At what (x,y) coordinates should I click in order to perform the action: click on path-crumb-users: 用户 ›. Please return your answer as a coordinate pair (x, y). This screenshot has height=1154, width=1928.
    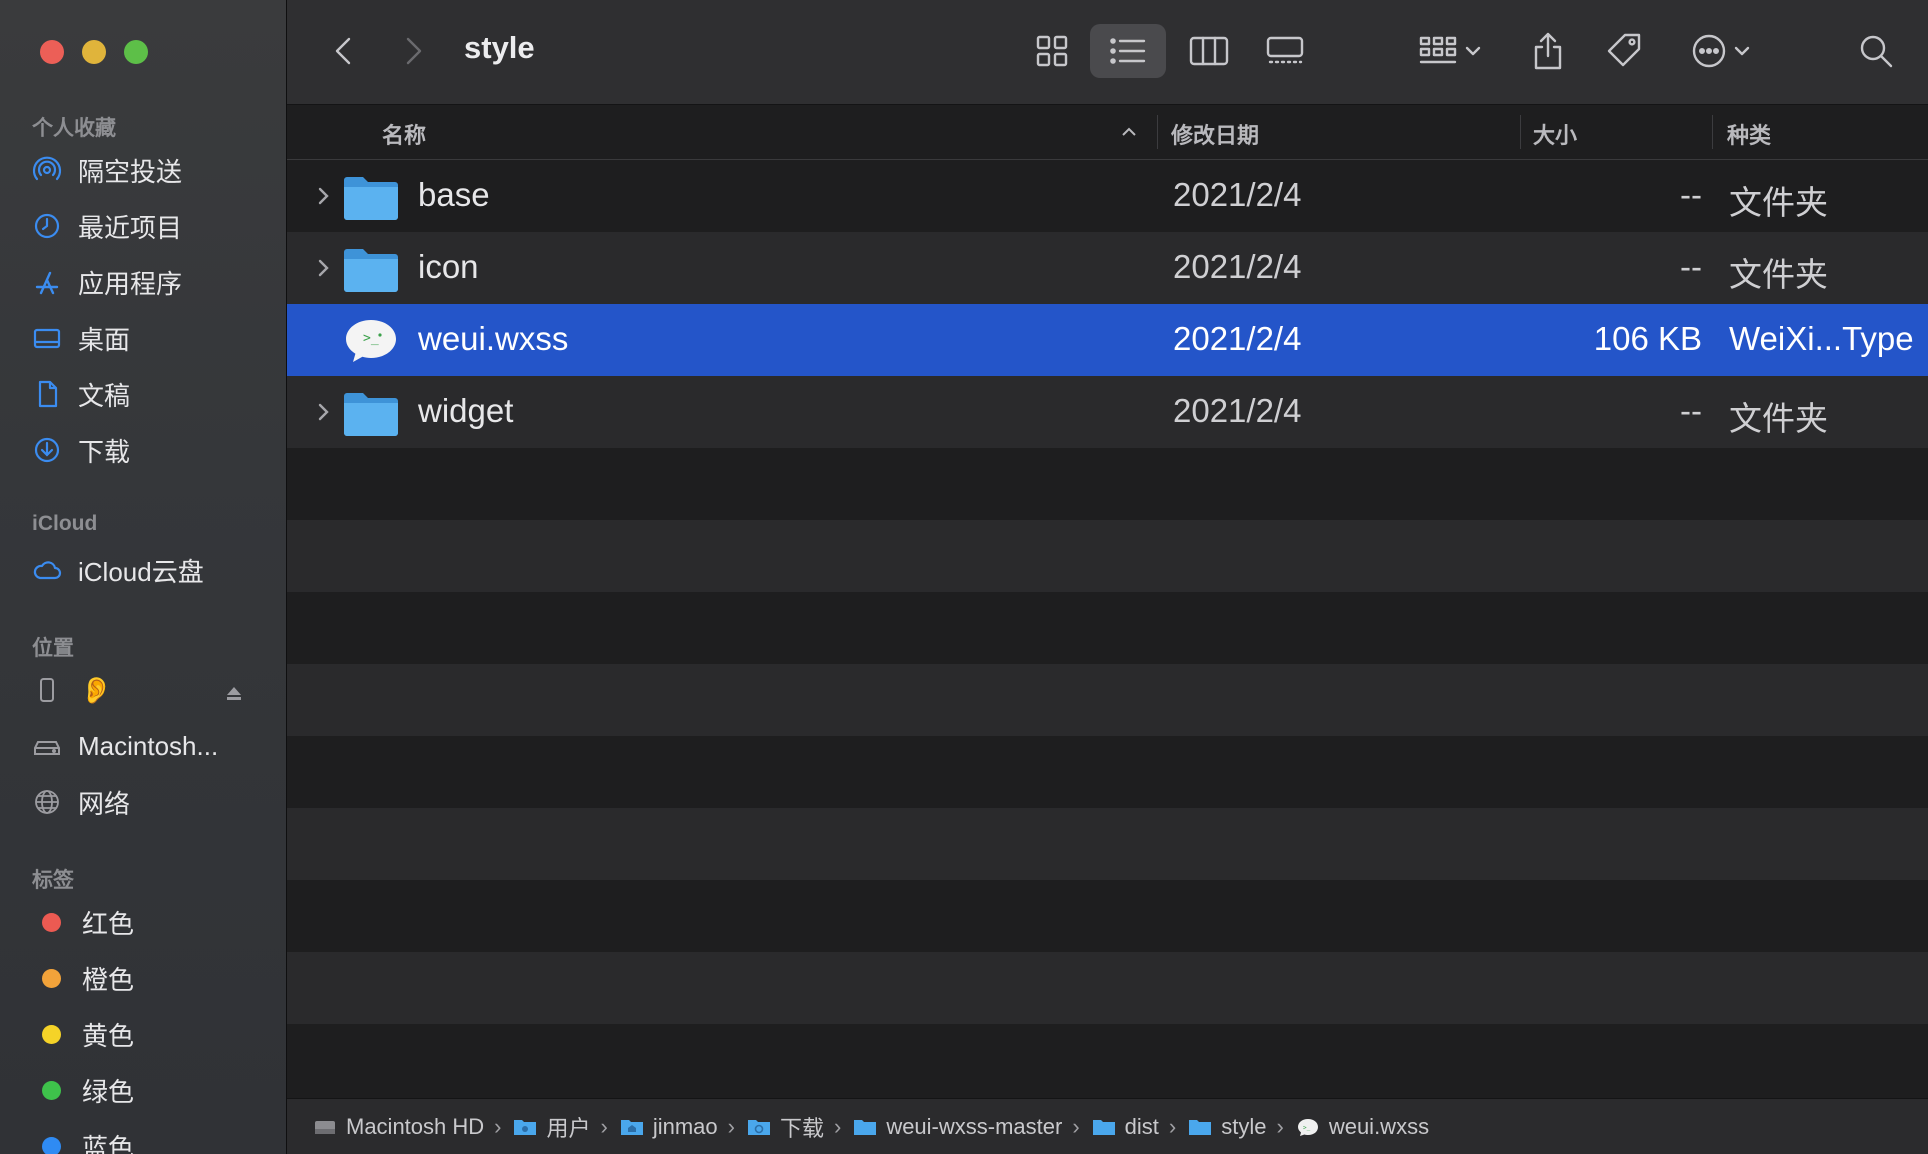
    Looking at the image, I should click on (566, 1127).